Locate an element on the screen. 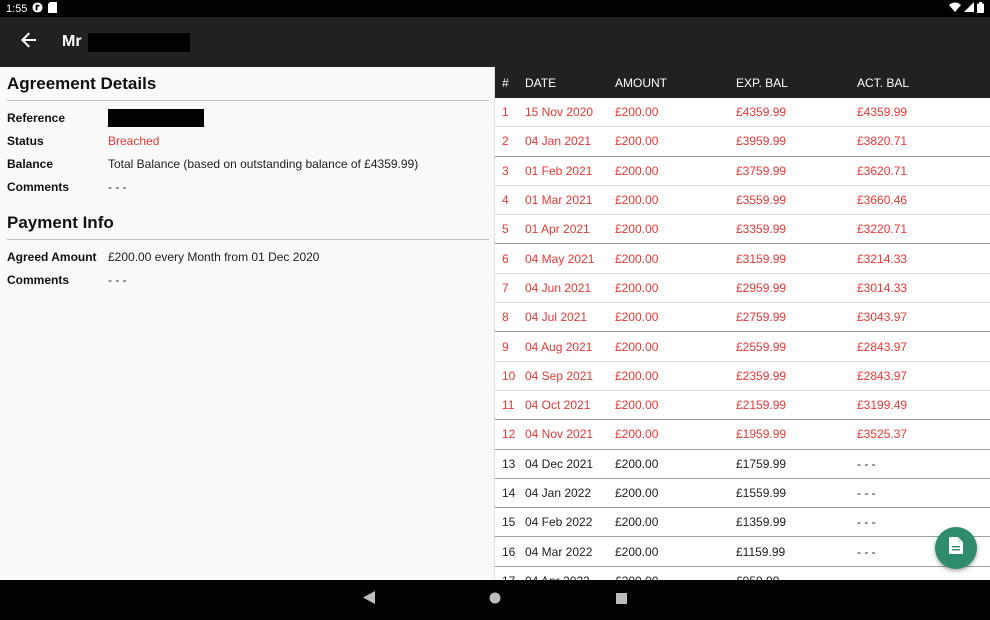 This screenshot has height=620, width=990. sd-card-icon is located at coordinates (53, 8).